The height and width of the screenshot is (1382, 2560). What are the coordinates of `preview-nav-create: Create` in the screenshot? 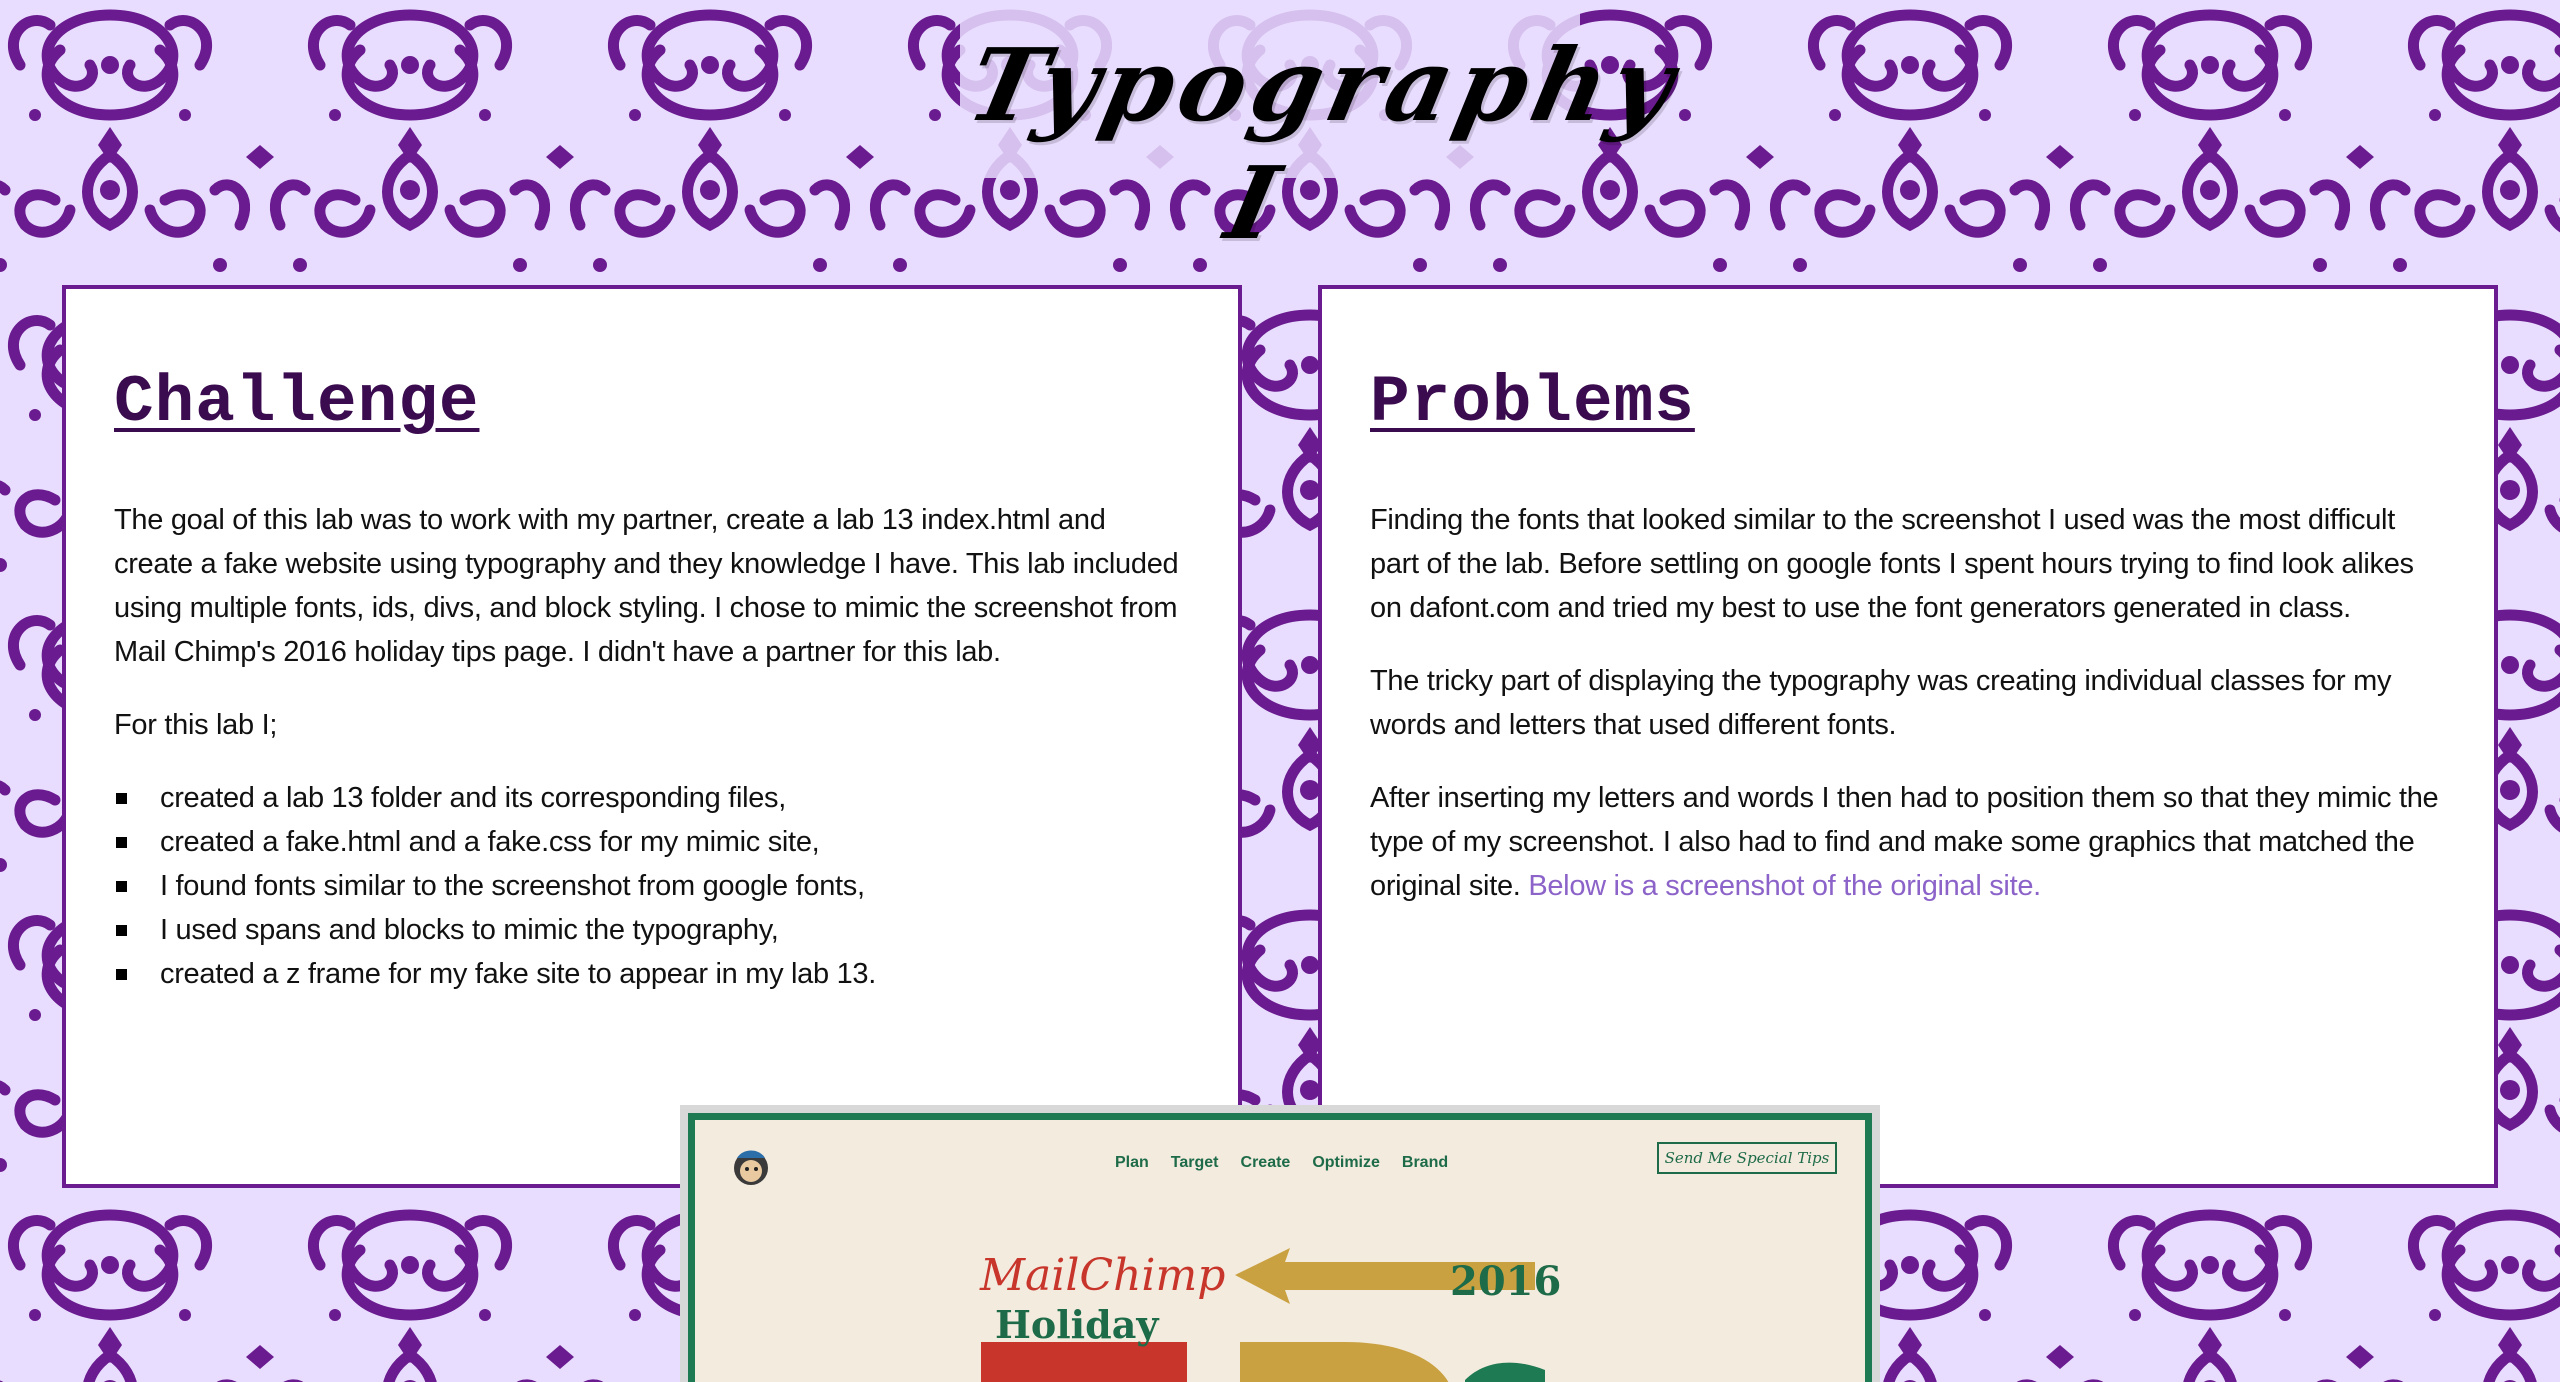 It's located at (1266, 1163).